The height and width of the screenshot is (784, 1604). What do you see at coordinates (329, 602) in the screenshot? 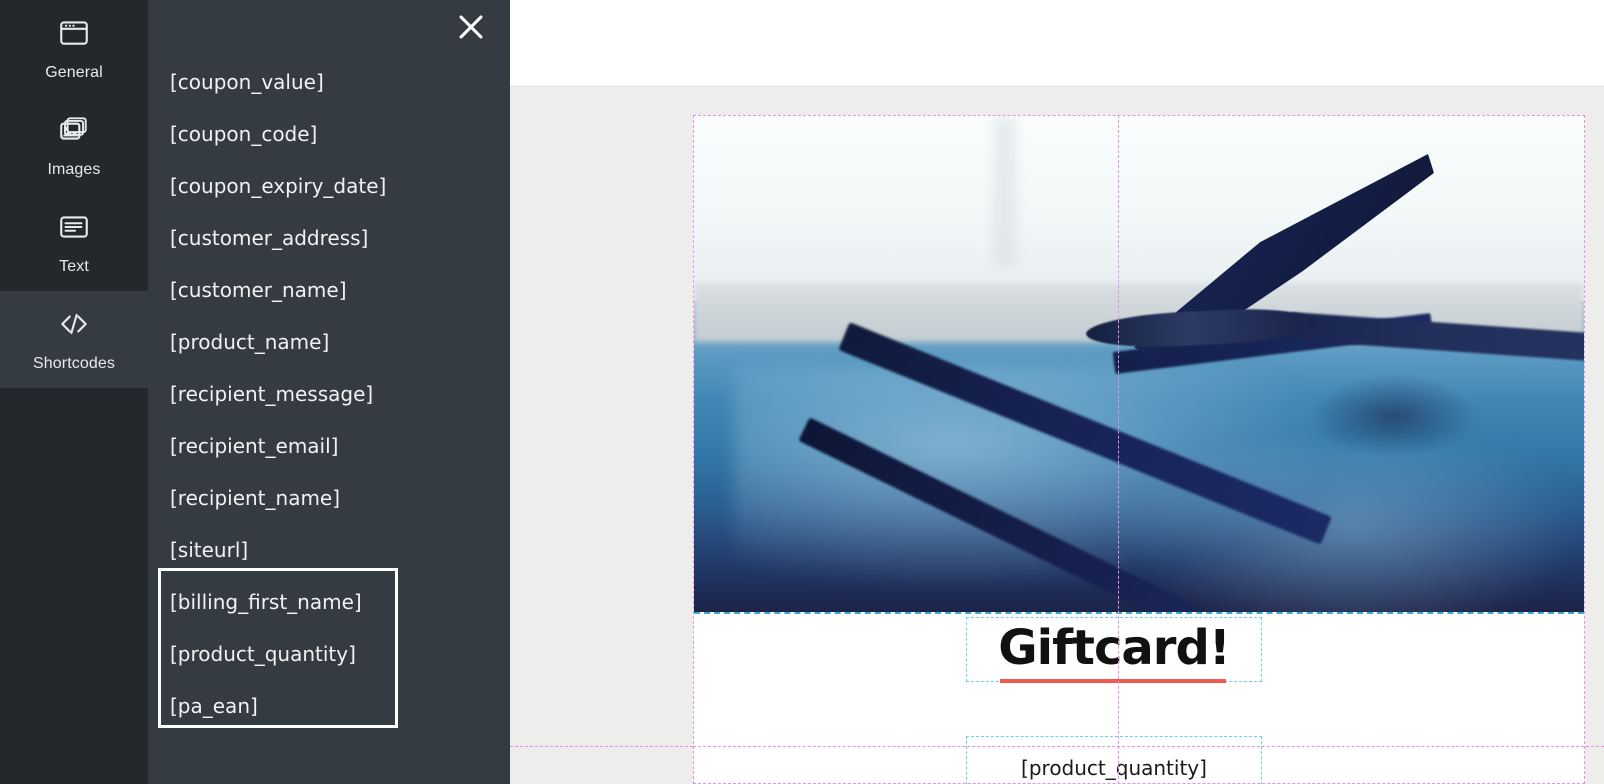
I see `shortcode-item: [billing_first_name]` at bounding box center [329, 602].